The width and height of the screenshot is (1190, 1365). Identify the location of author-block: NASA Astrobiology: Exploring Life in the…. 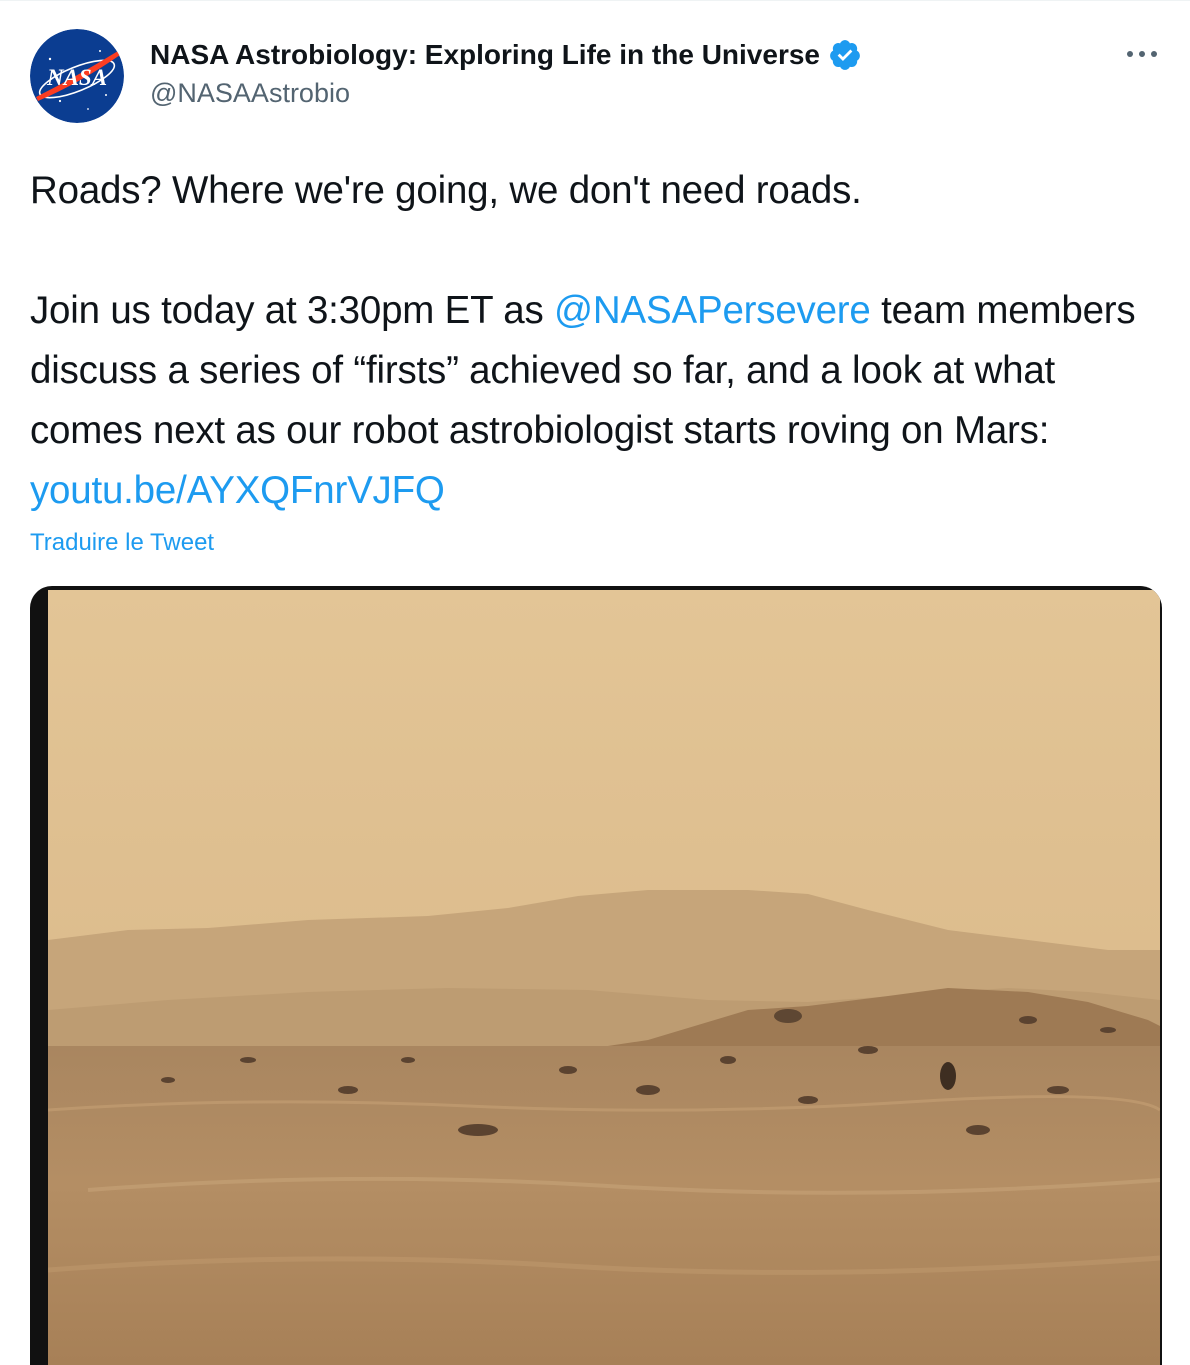
(506, 74).